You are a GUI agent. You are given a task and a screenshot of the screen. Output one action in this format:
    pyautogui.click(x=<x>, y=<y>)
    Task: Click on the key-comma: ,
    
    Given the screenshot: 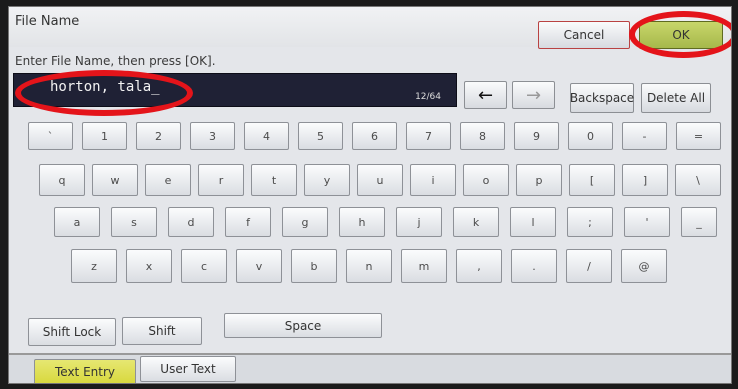 What is the action you would take?
    pyautogui.click(x=479, y=266)
    